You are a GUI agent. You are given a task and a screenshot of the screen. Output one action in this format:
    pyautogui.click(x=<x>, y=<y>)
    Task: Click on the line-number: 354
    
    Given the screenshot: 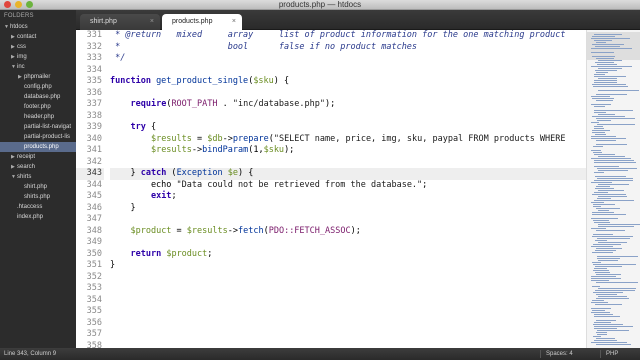 What is the action you would take?
    pyautogui.click(x=94, y=299)
    